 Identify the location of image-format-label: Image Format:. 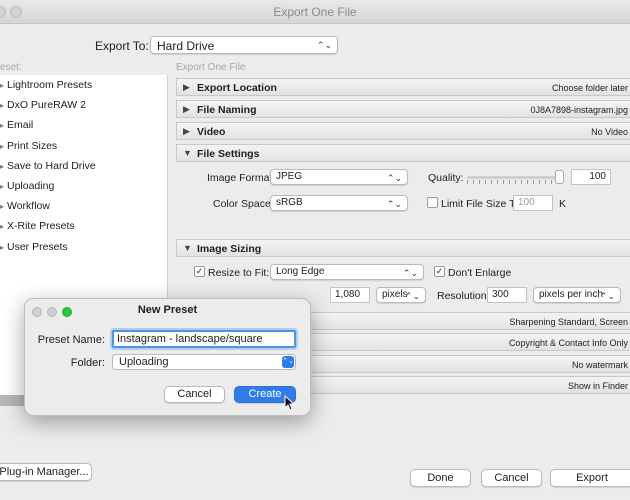
(241, 178).